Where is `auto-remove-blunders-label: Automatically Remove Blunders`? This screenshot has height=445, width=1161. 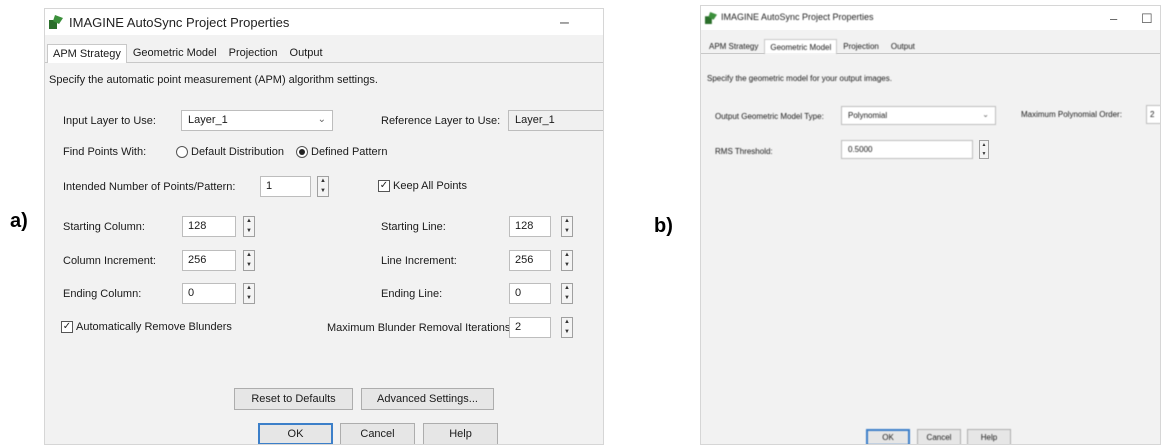
auto-remove-blunders-label: Automatically Remove Blunders is located at coordinates (154, 327).